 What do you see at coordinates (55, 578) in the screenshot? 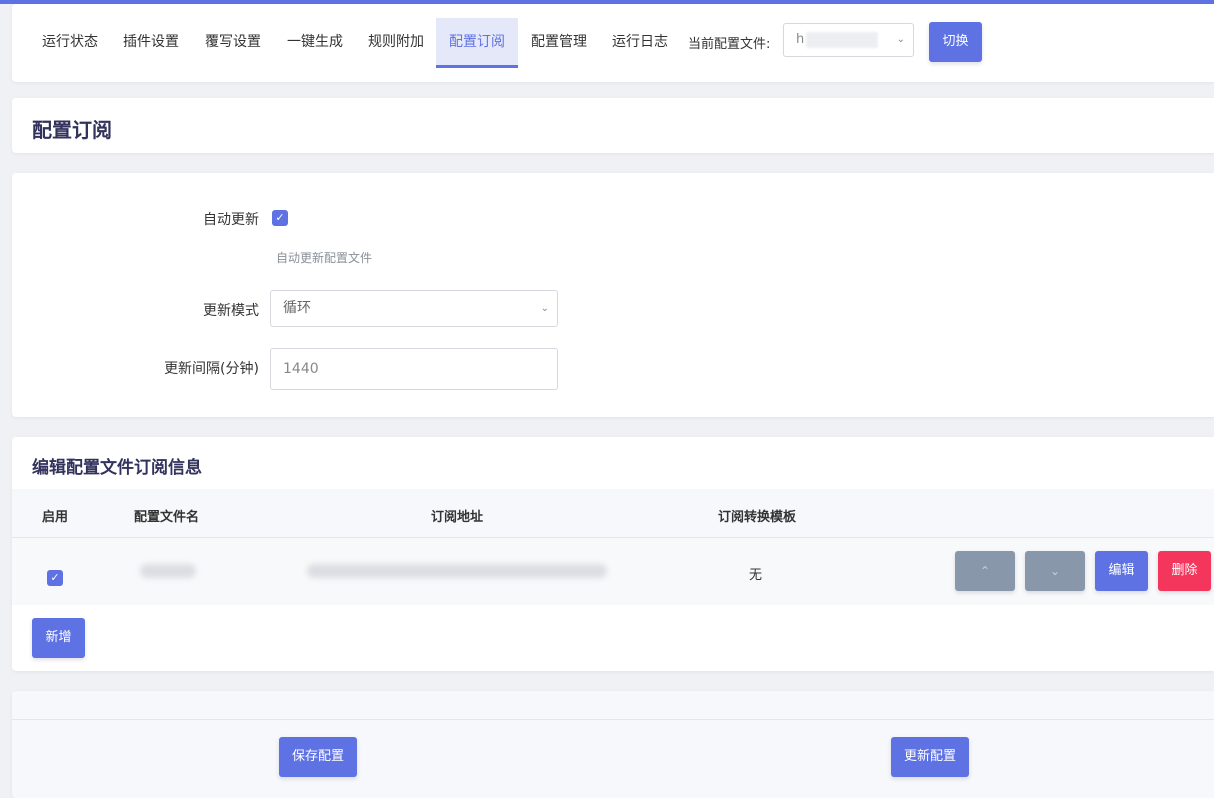
I see `row-enabled-checkbox: ✓` at bounding box center [55, 578].